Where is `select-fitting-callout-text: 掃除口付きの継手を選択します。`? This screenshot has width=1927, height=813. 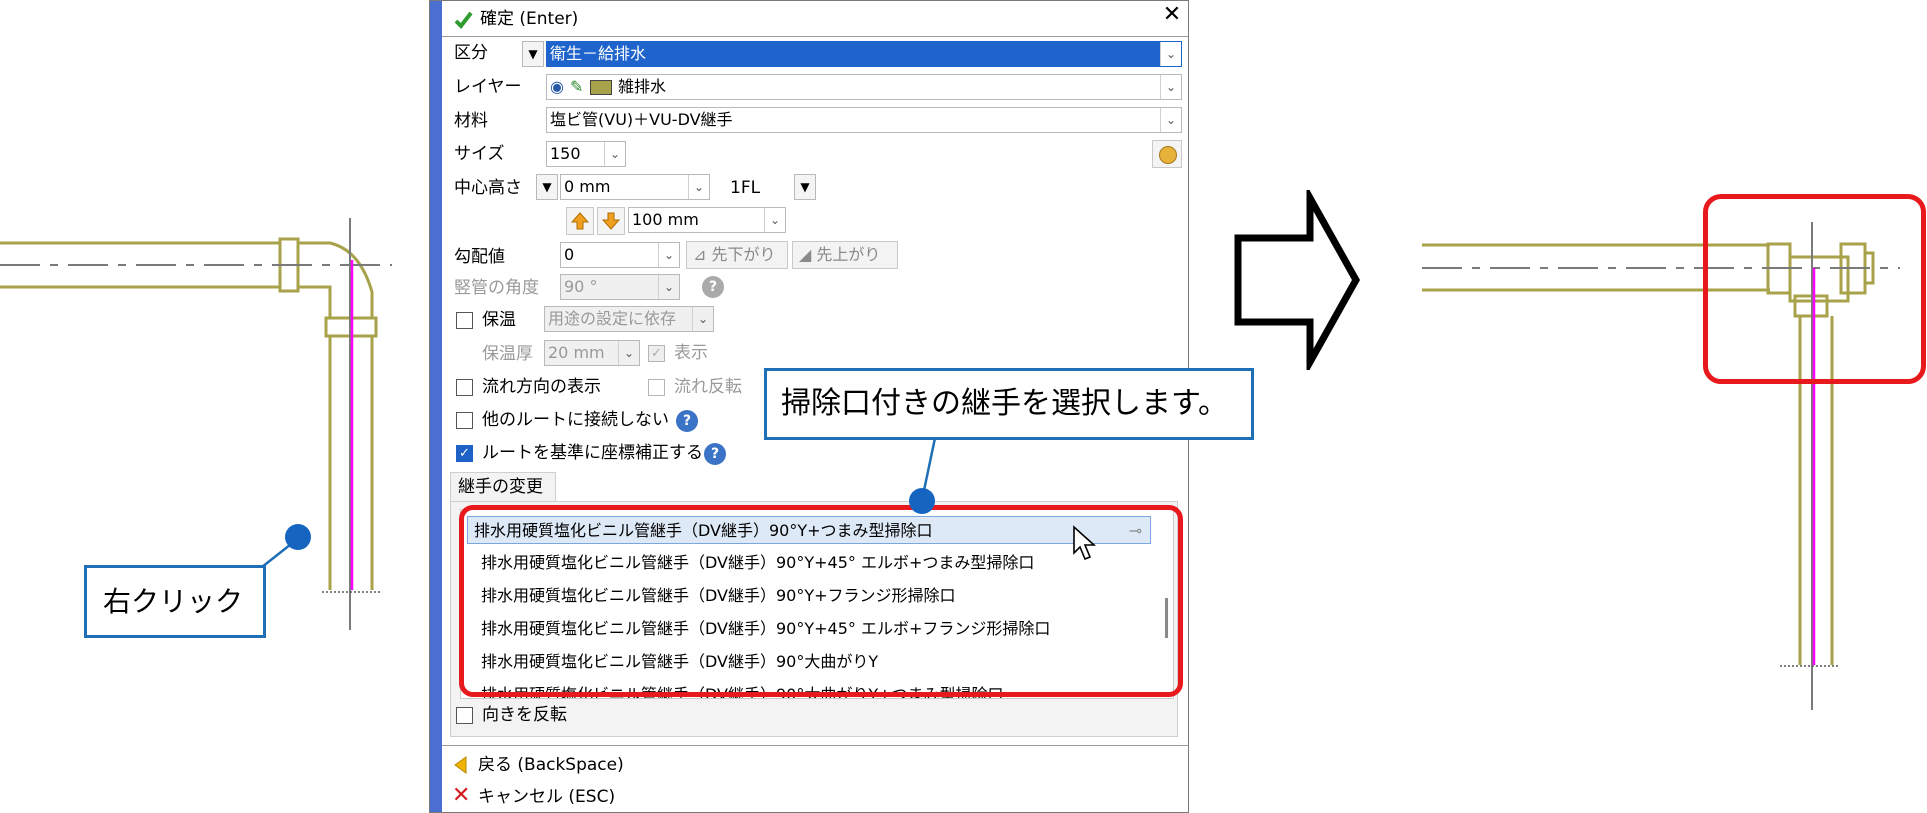 select-fitting-callout-text: 掃除口付きの継手を選択します。 is located at coordinates (1004, 403).